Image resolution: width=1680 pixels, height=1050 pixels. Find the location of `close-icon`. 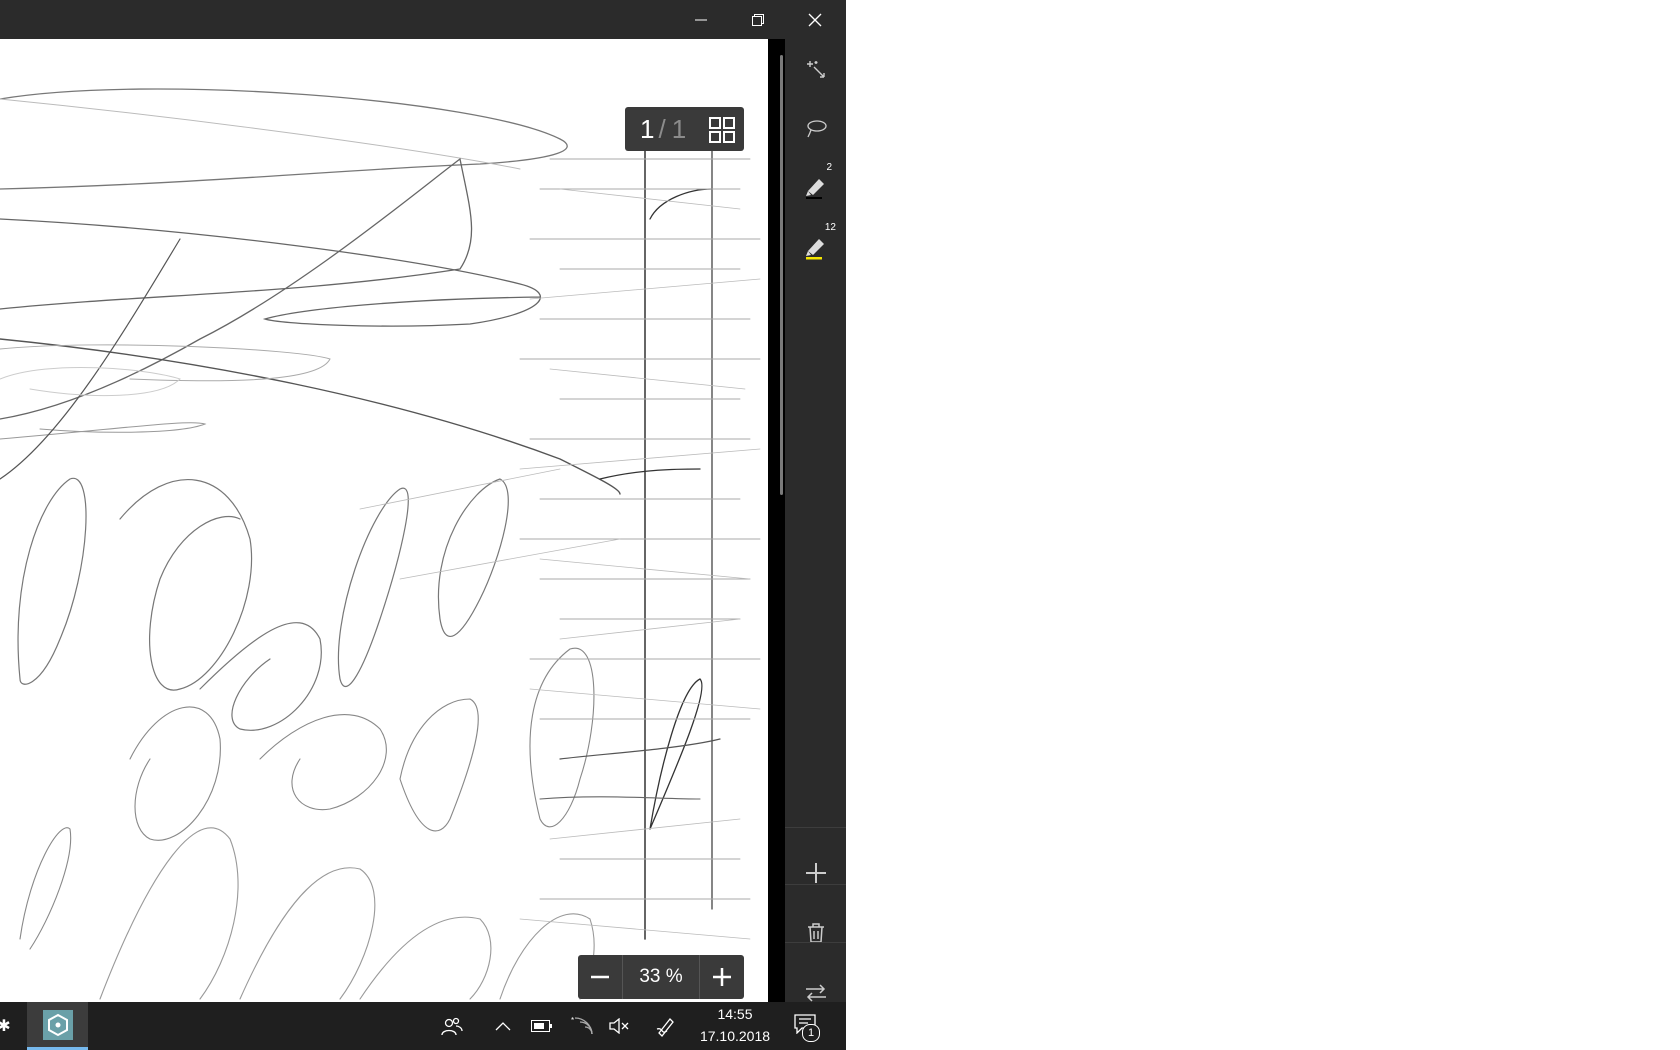

close-icon is located at coordinates (814, 19).